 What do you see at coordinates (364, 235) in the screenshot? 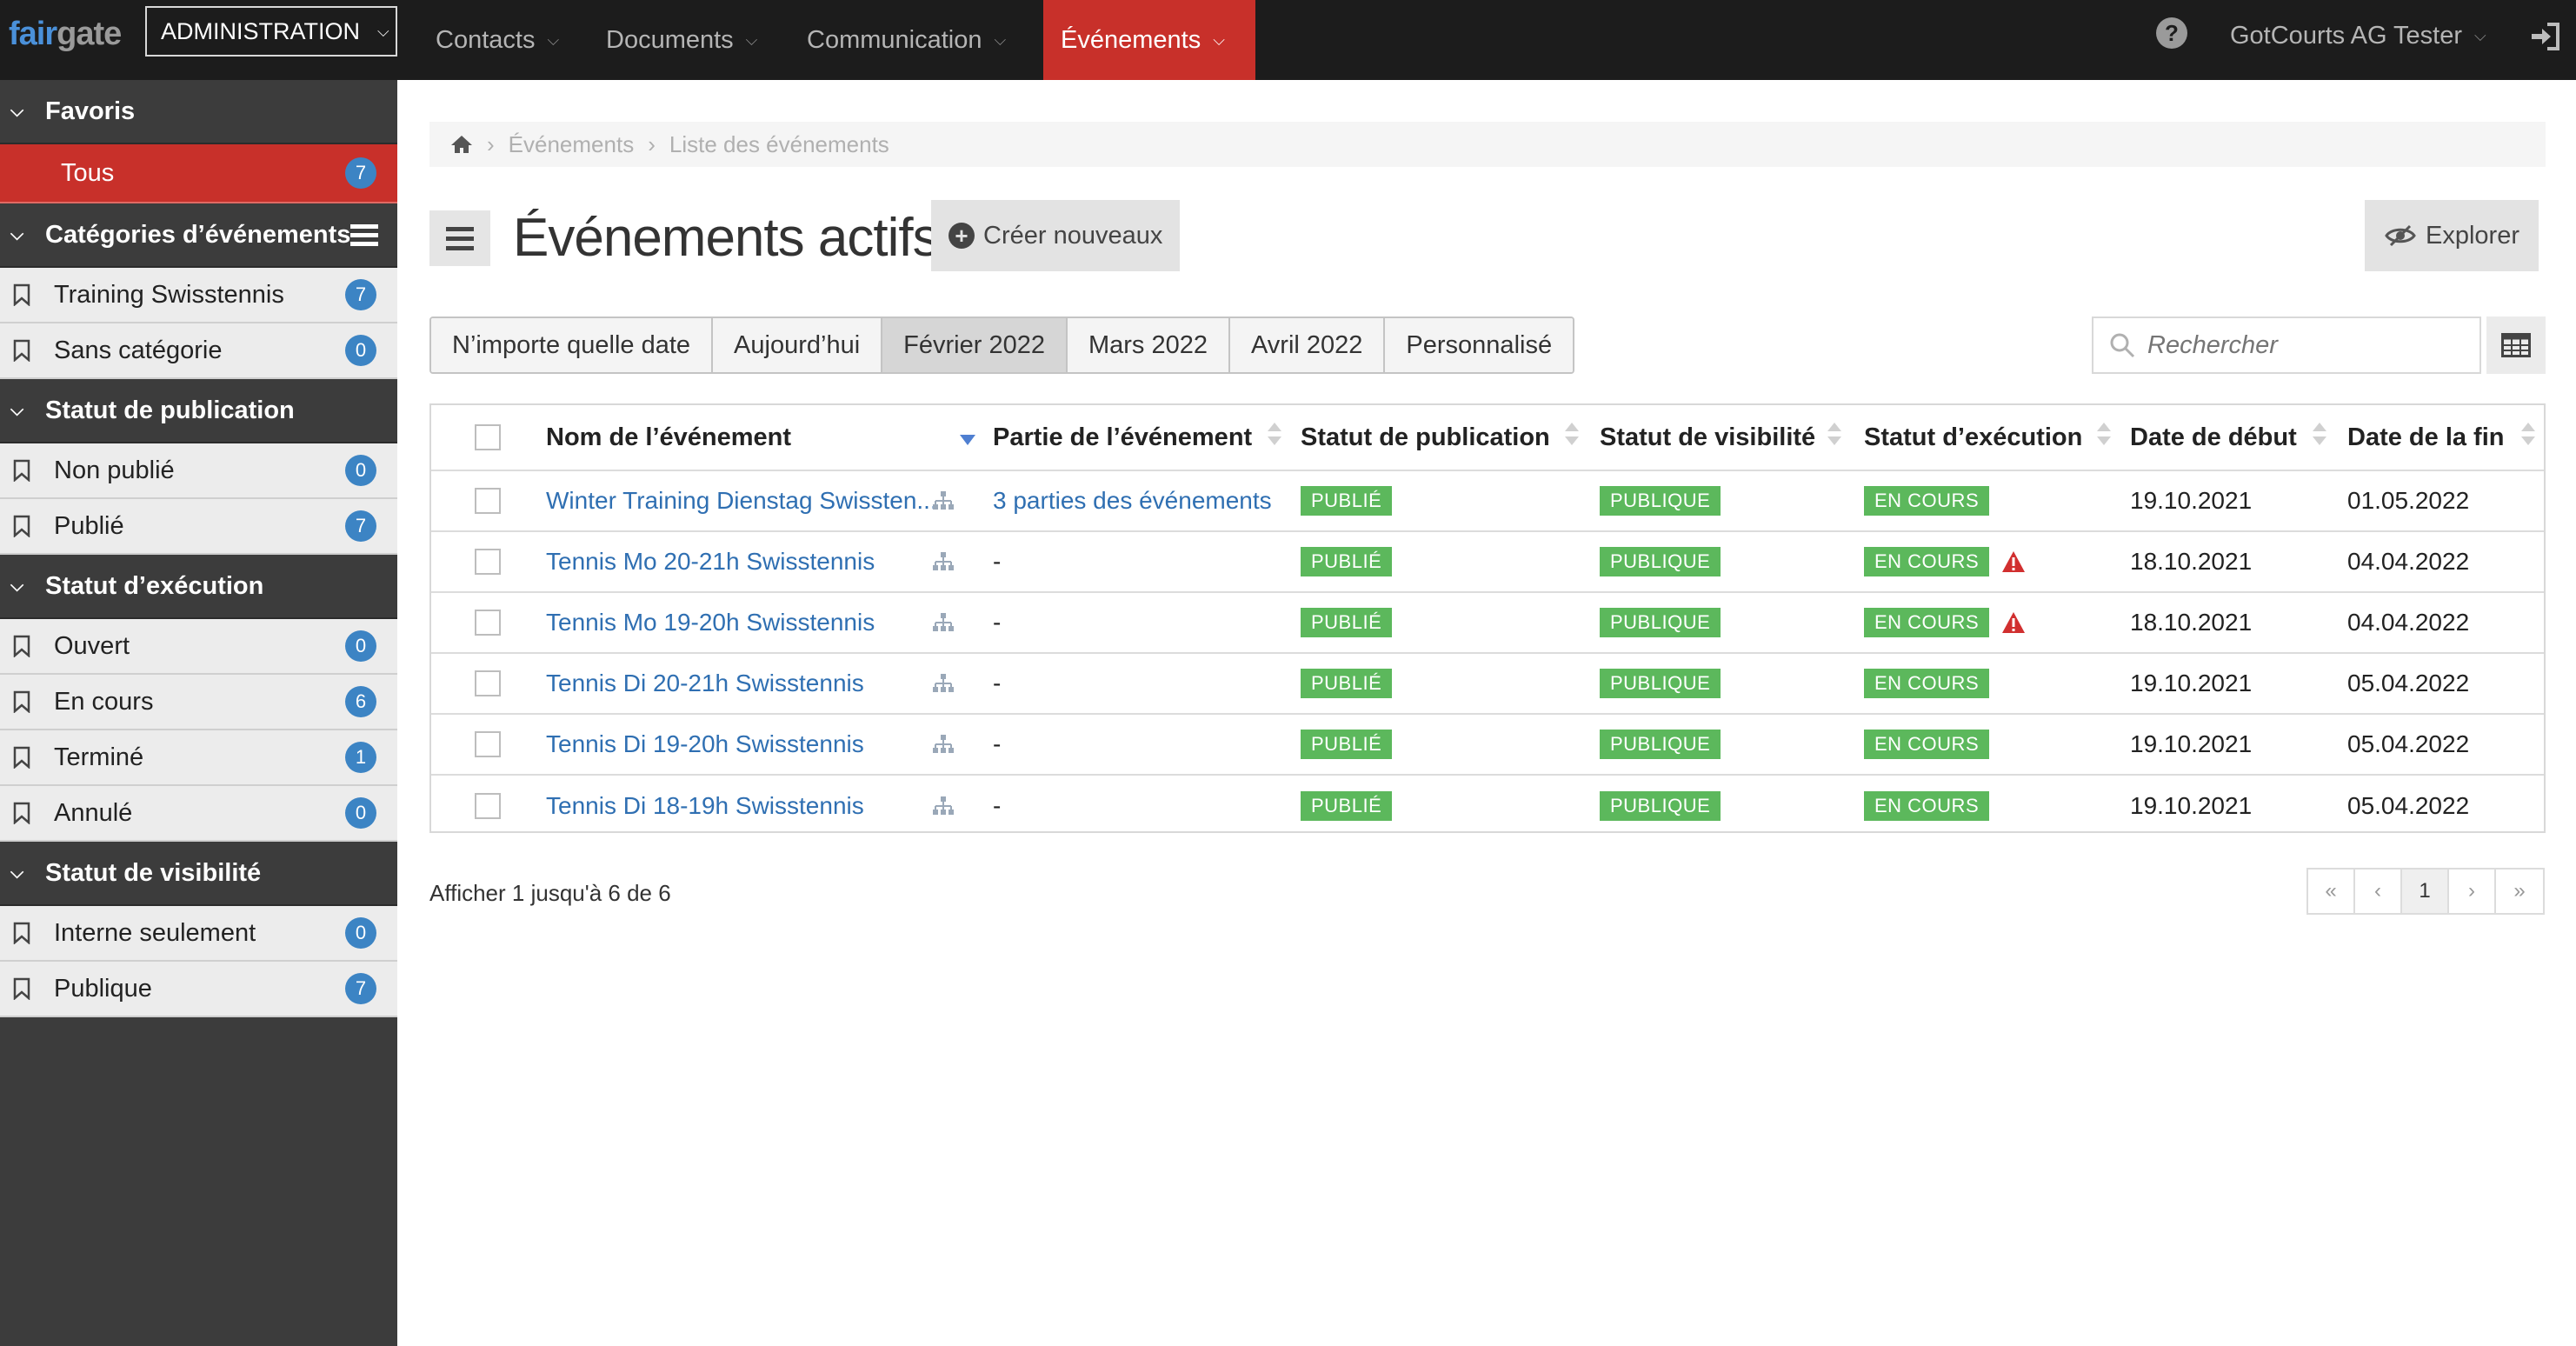
I see `menu-icon` at bounding box center [364, 235].